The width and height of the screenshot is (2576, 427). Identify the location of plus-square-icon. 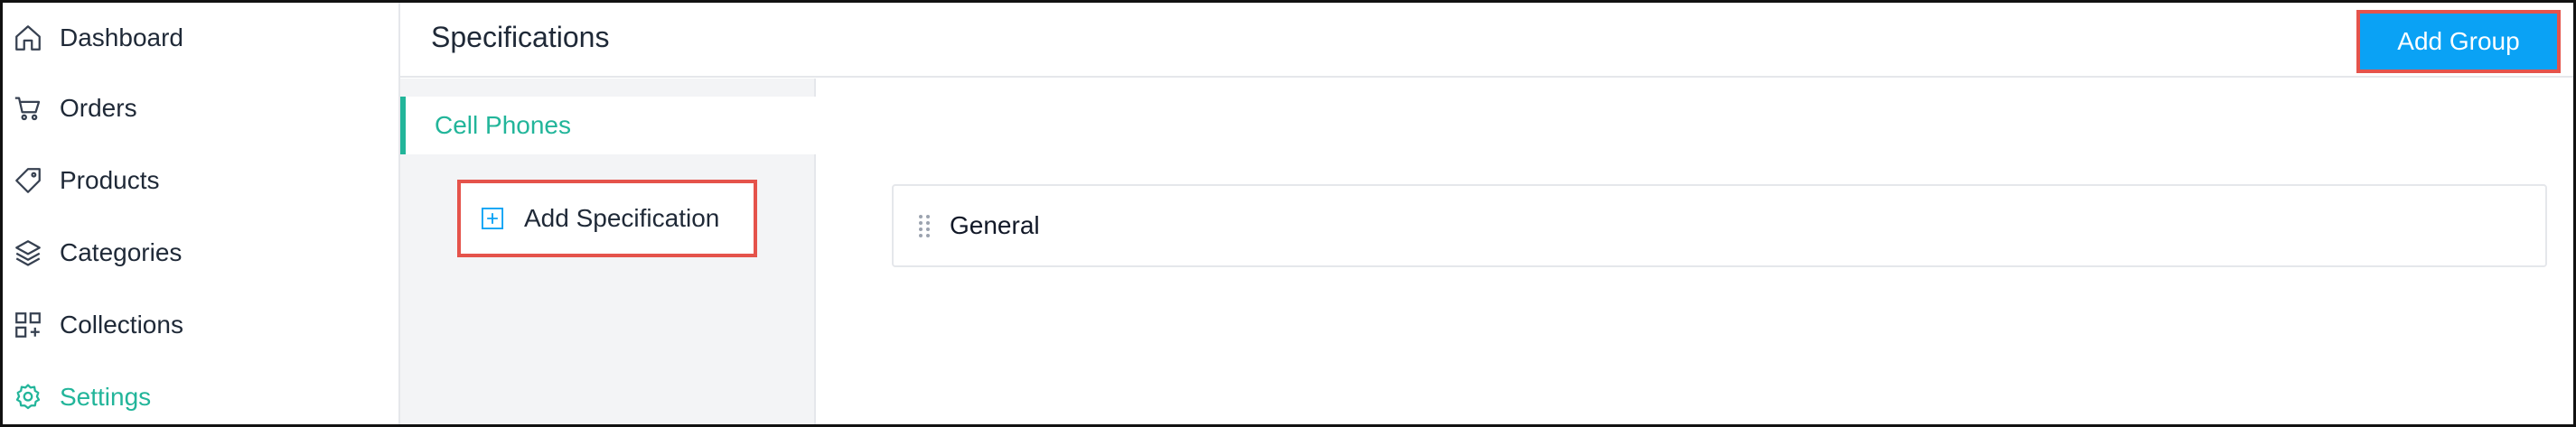
(492, 218).